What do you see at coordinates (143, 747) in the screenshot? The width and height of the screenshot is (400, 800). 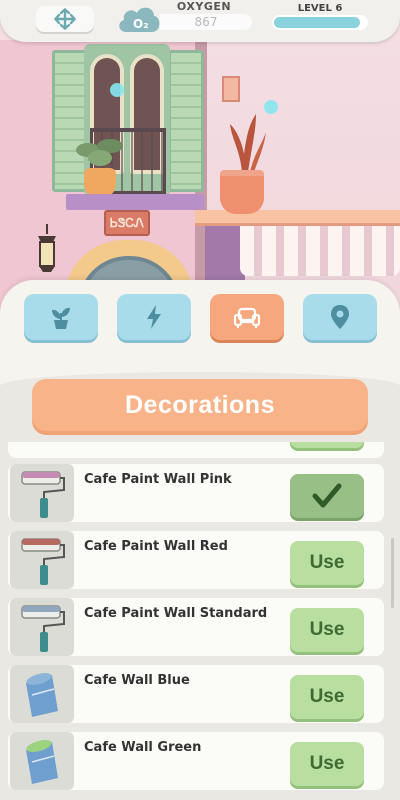 I see `item-name: Cafe Wall Green` at bounding box center [143, 747].